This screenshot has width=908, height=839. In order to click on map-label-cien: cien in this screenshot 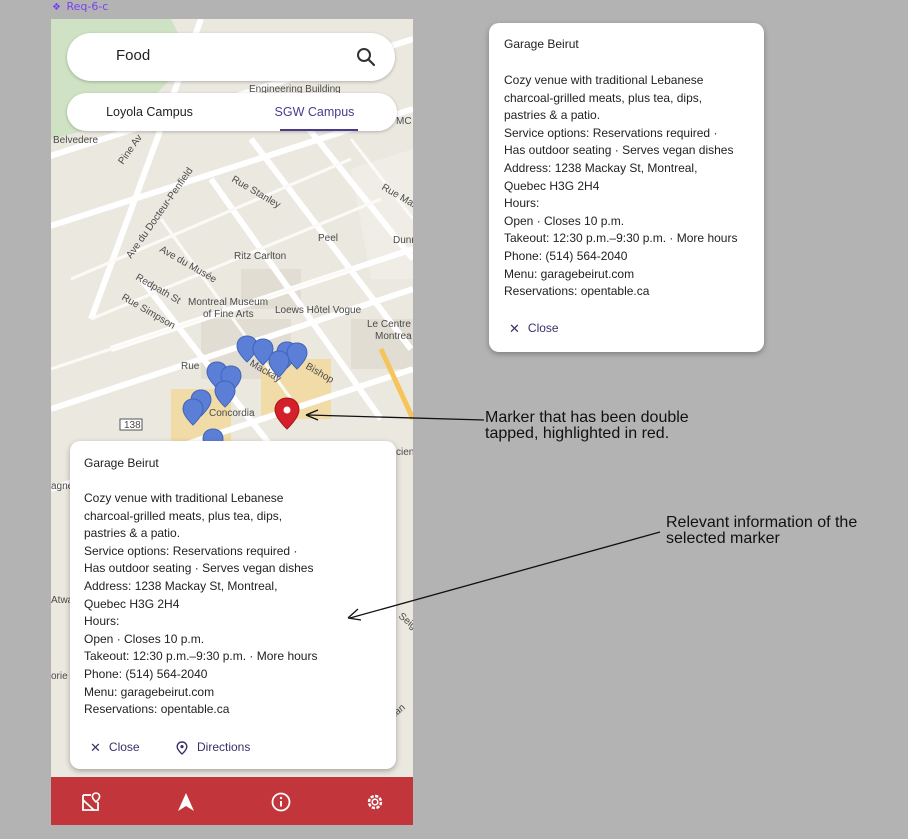, I will do `click(404, 452)`.